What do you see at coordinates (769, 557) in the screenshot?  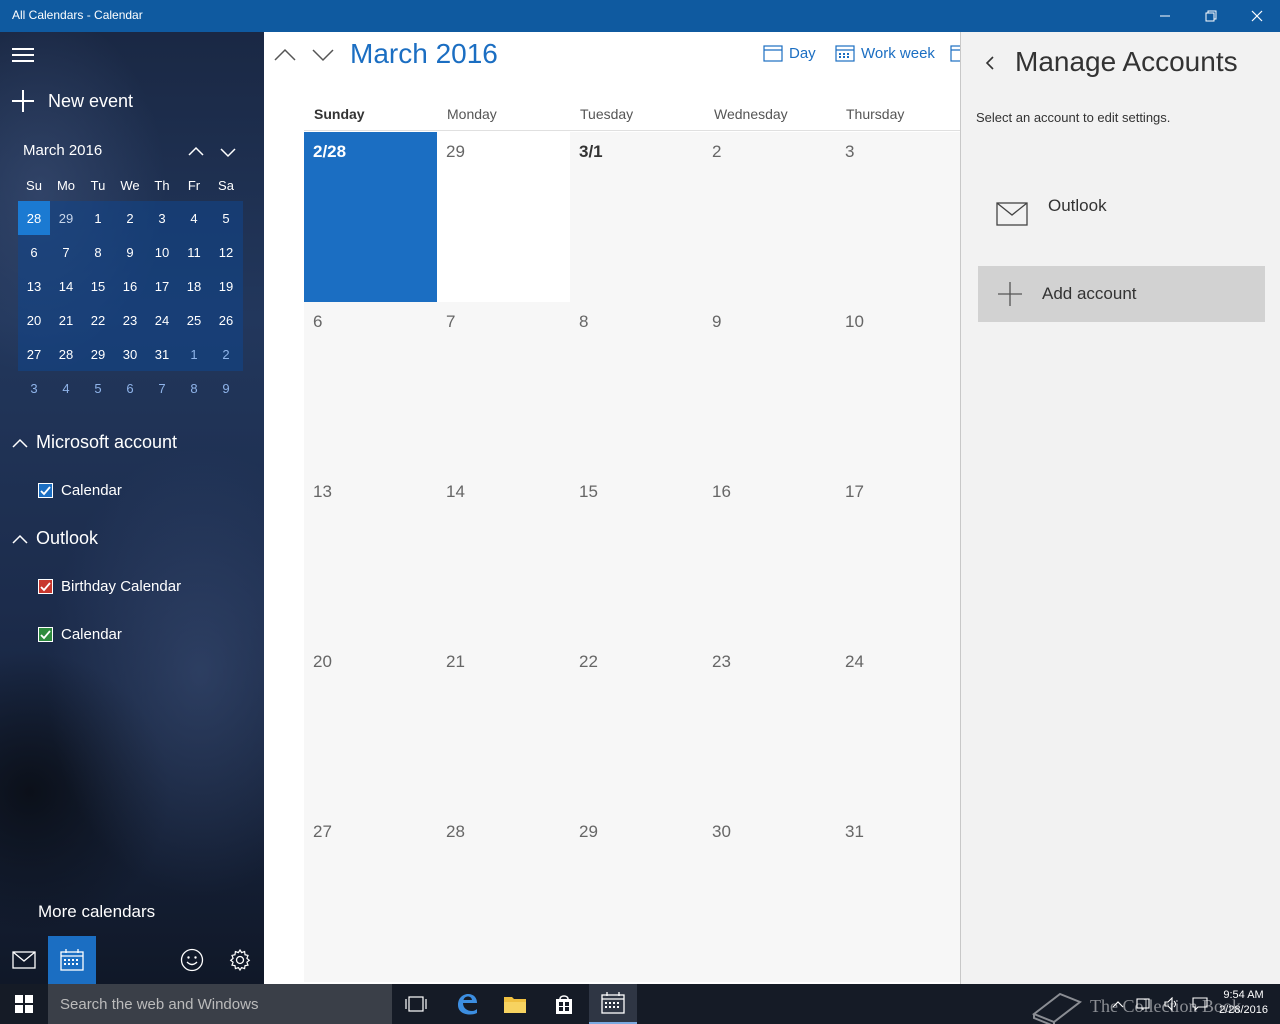 I see `day-cell: 16` at bounding box center [769, 557].